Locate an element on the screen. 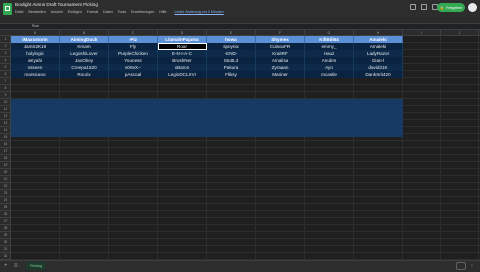 This screenshot has width=480, height=272. filled-range is located at coordinates (207, 118).